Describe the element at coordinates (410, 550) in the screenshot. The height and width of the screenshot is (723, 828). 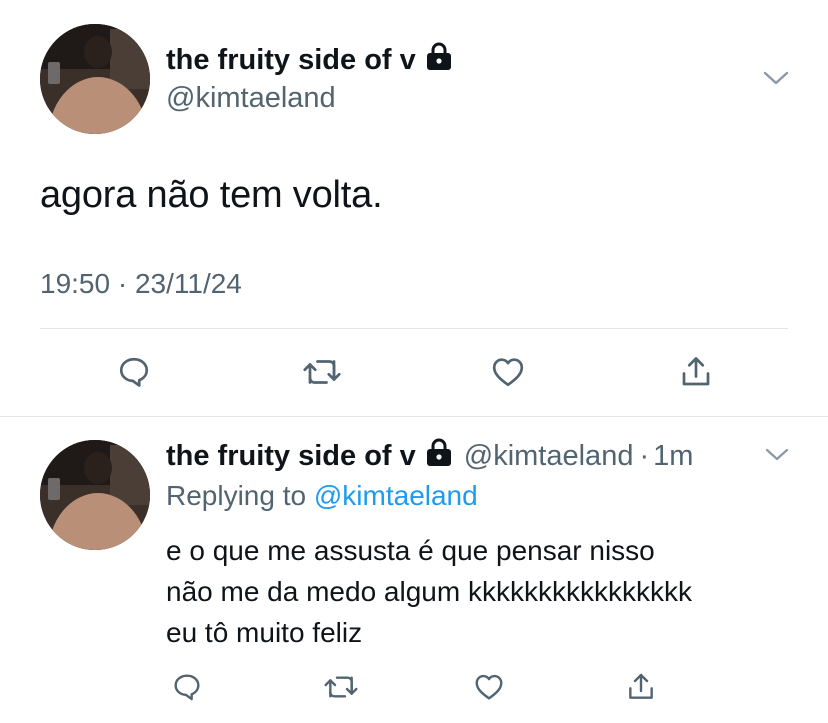
I see `reply-line: e o que me assusta é que pensar nisso` at that location.